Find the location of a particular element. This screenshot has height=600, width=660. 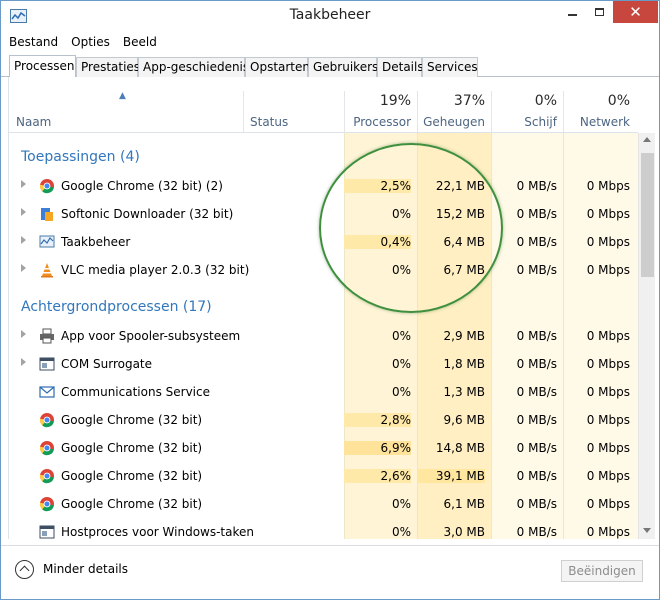

header-geheugen: Geheugen is located at coordinates (451, 122).